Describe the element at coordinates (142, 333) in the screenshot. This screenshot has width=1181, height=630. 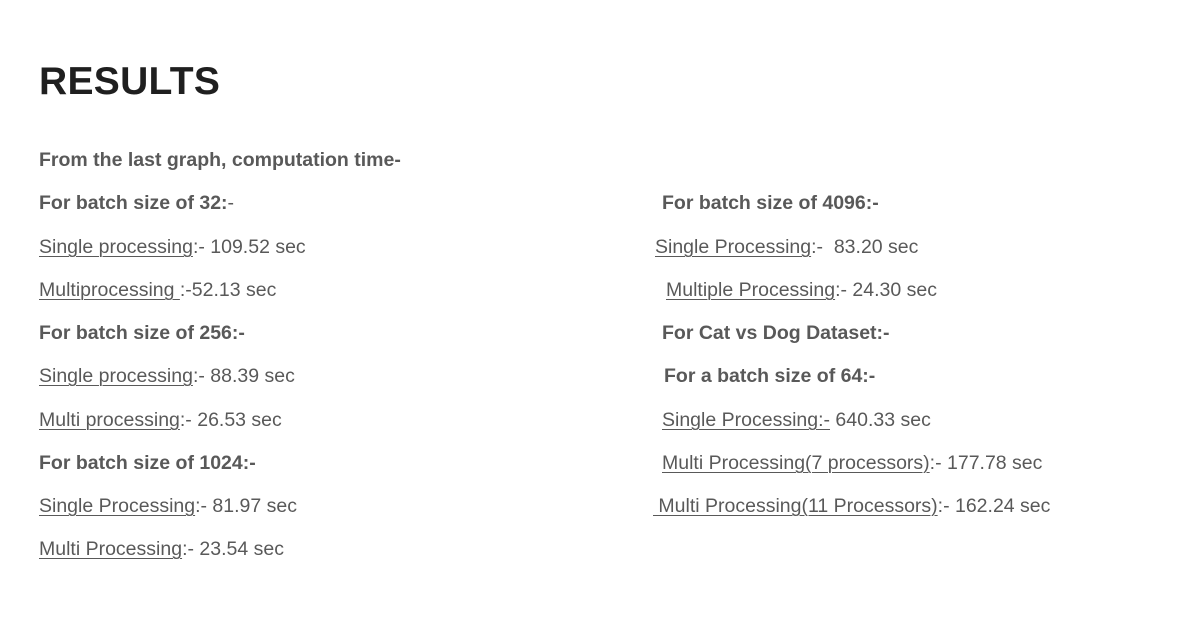
I see `batch-256-heading: For batch size of 256:-` at that location.